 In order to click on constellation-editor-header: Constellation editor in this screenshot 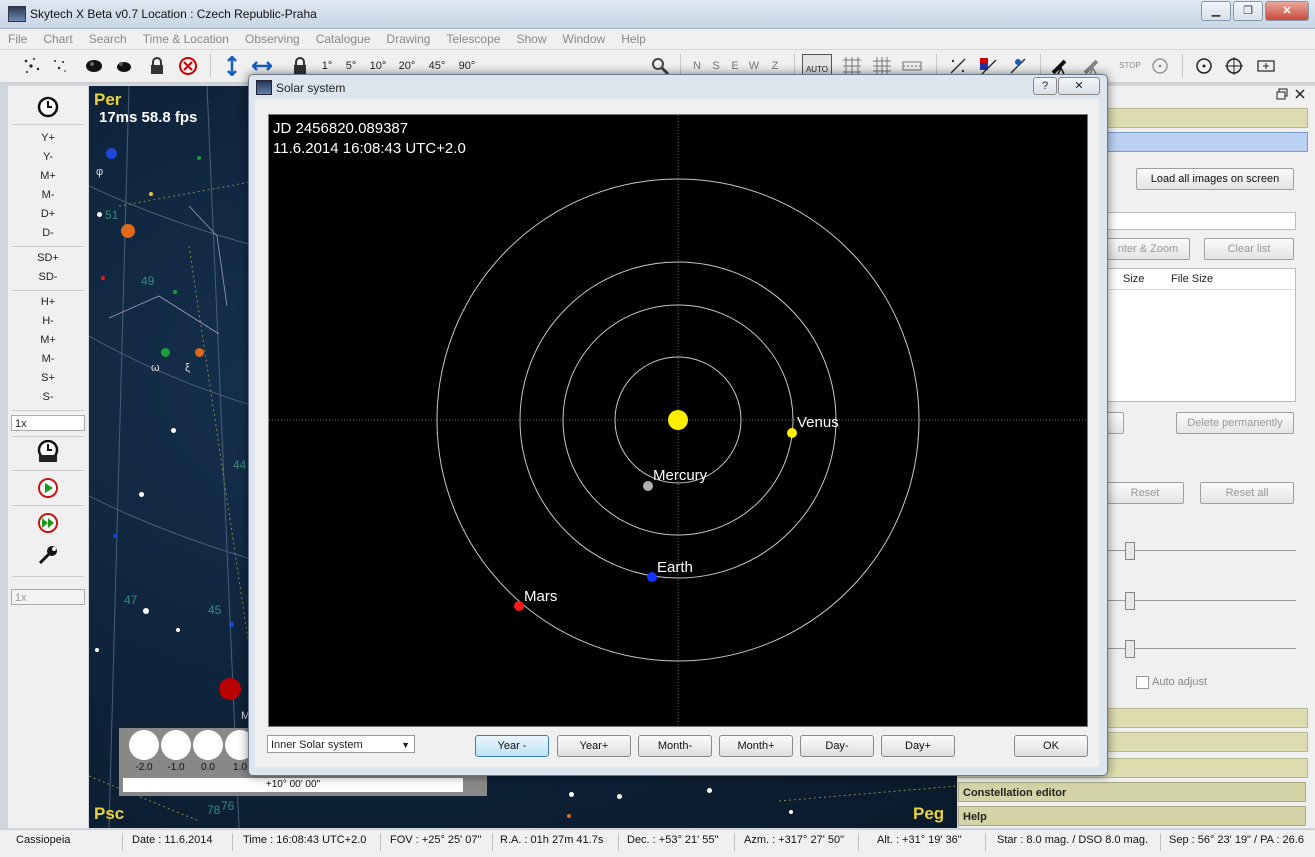, I will do `click(1132, 792)`.